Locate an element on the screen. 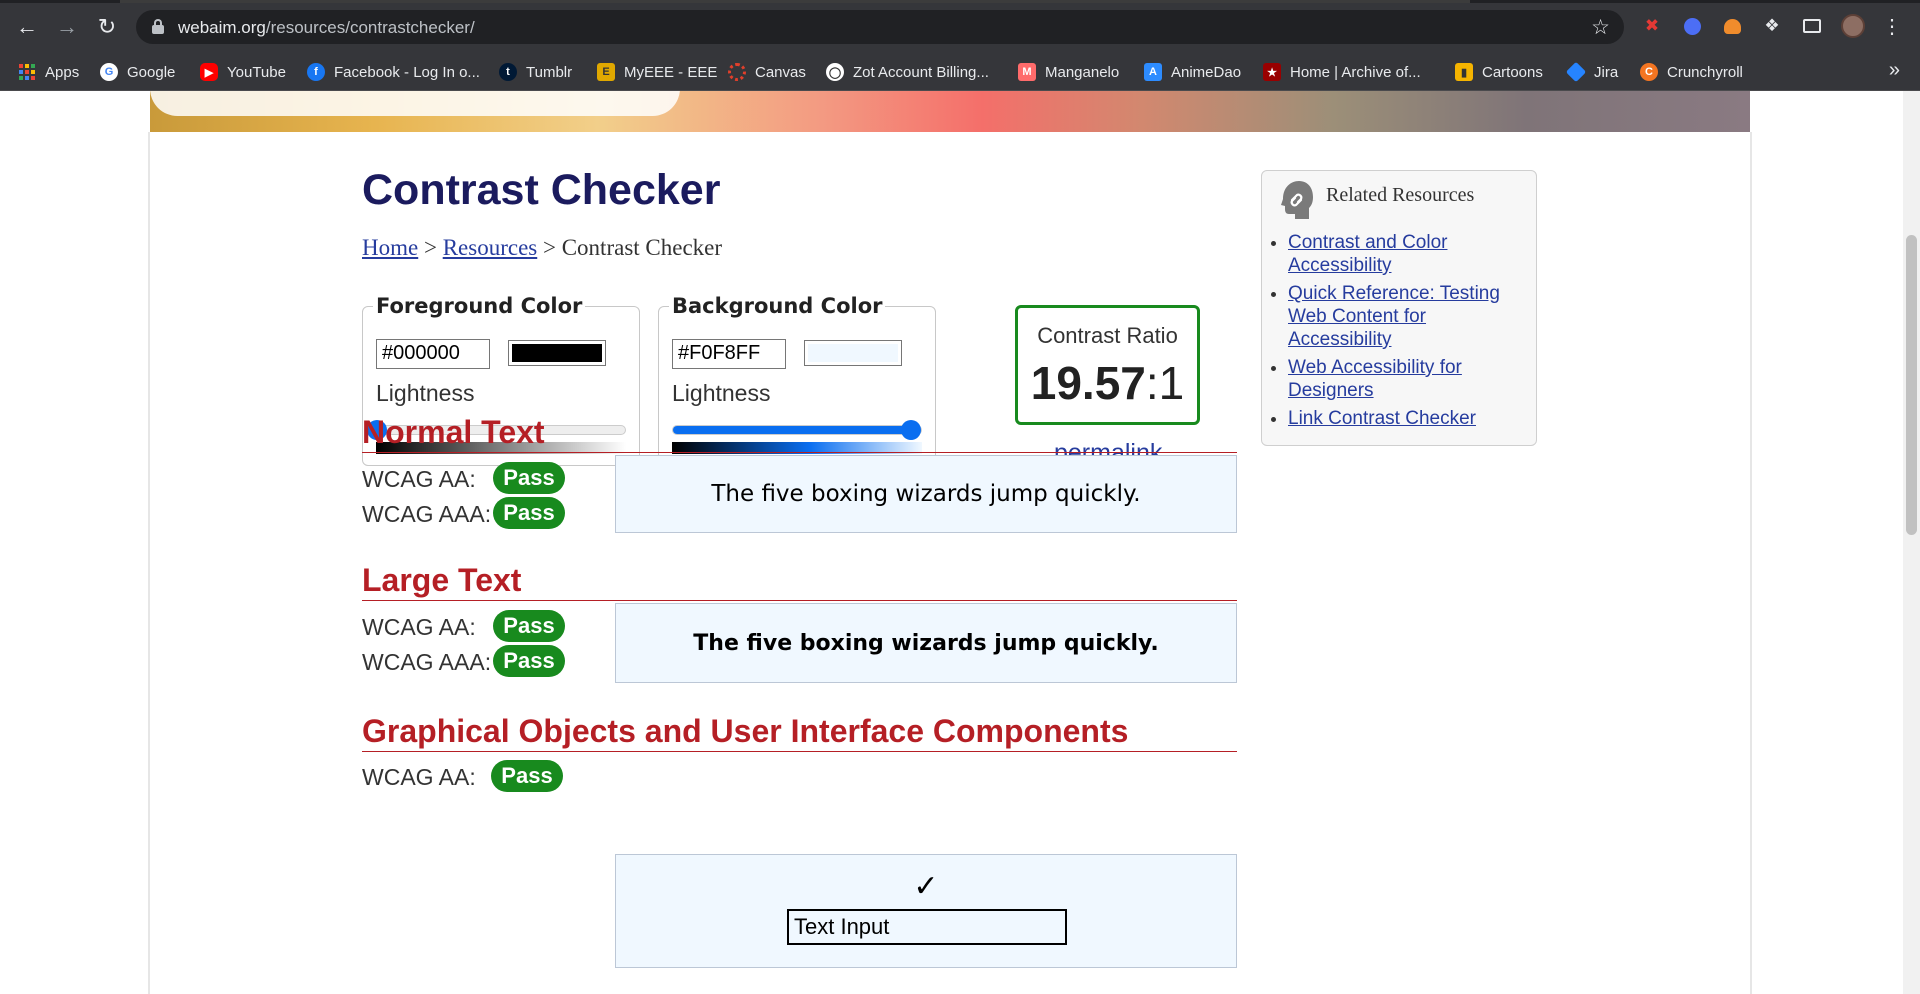 This screenshot has height=994, width=1920. bookmark-youtube: ▶ YouTube is located at coordinates (243, 72).